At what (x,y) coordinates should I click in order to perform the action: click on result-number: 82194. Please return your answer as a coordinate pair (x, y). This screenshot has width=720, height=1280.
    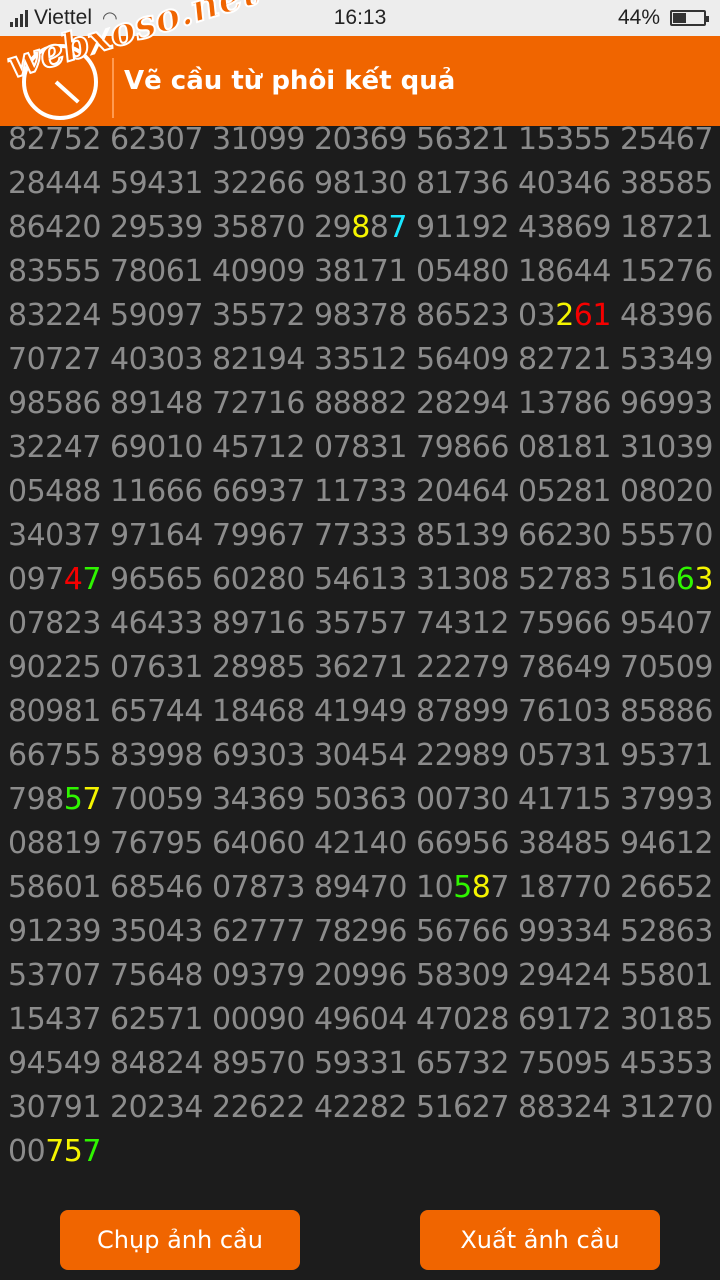
    Looking at the image, I should click on (258, 359).